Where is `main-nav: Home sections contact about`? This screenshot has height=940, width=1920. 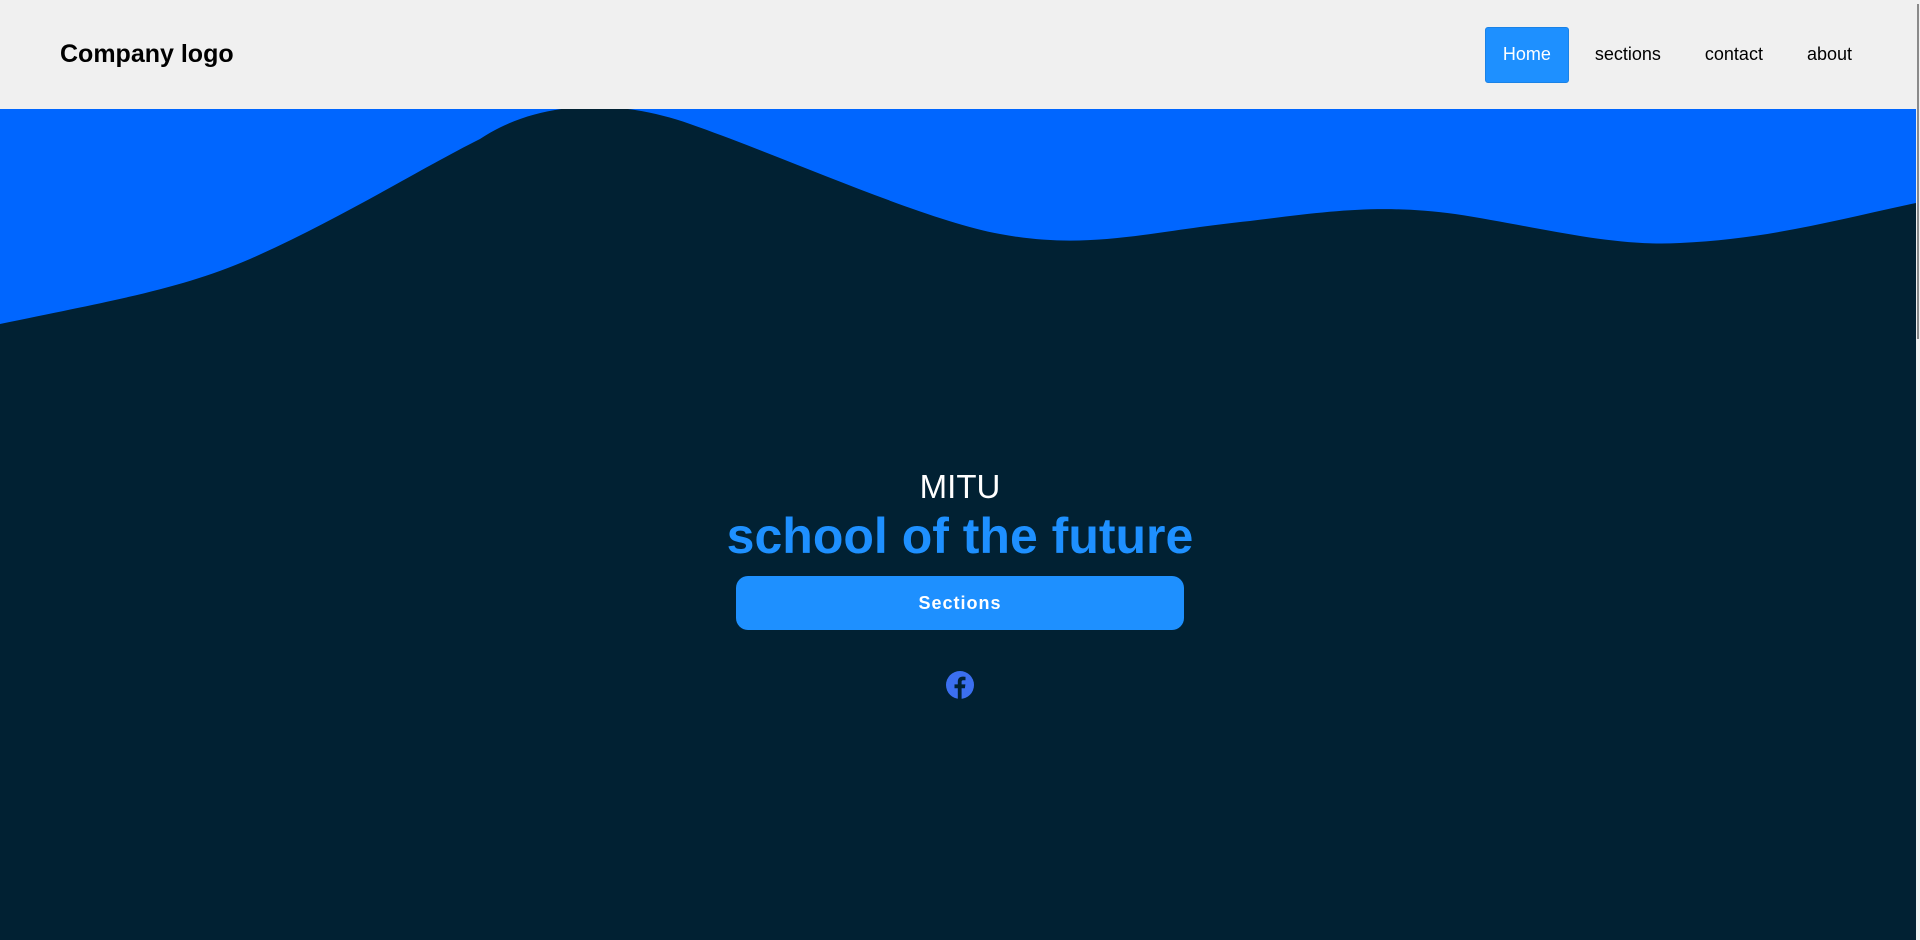 main-nav: Home sections contact about is located at coordinates (1673, 54).